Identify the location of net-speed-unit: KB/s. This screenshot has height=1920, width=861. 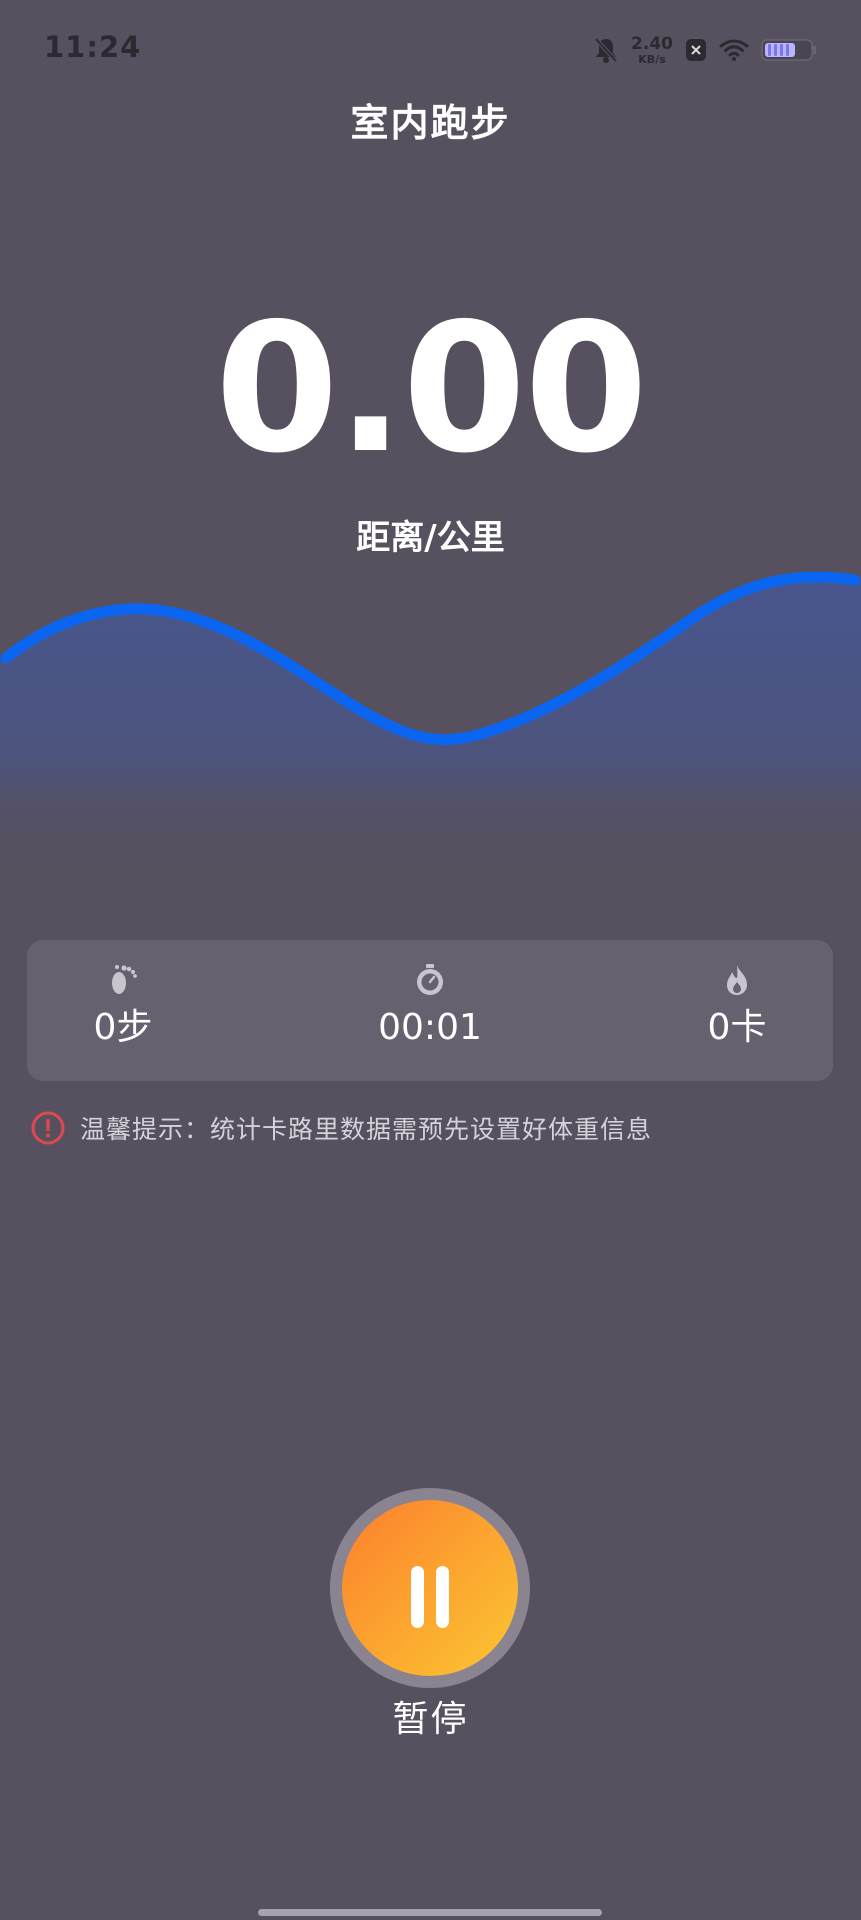
(652, 59).